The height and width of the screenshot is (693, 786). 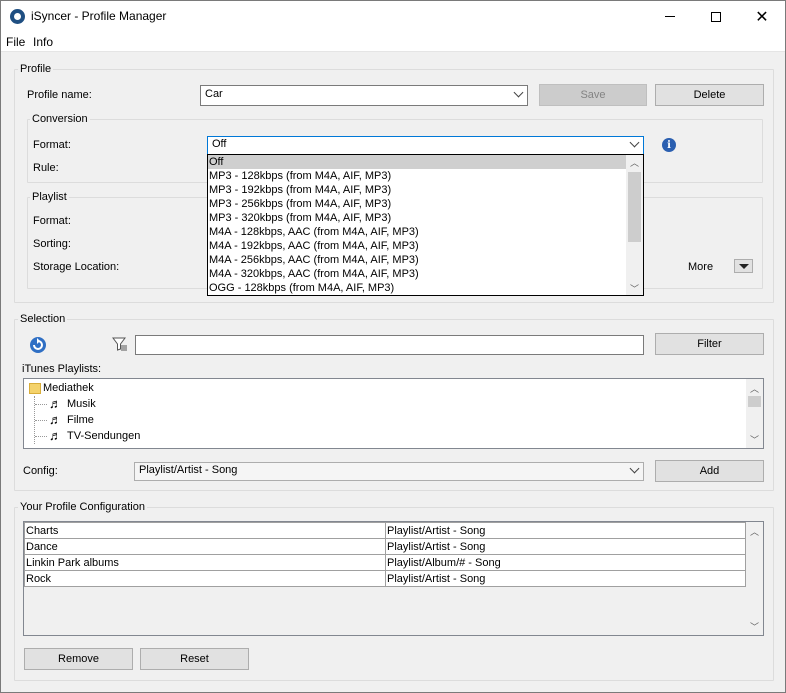 I want to click on format-option: M4A - 128kbps, AAC (from M4A, AIF, MP3), so click(x=417, y=232).